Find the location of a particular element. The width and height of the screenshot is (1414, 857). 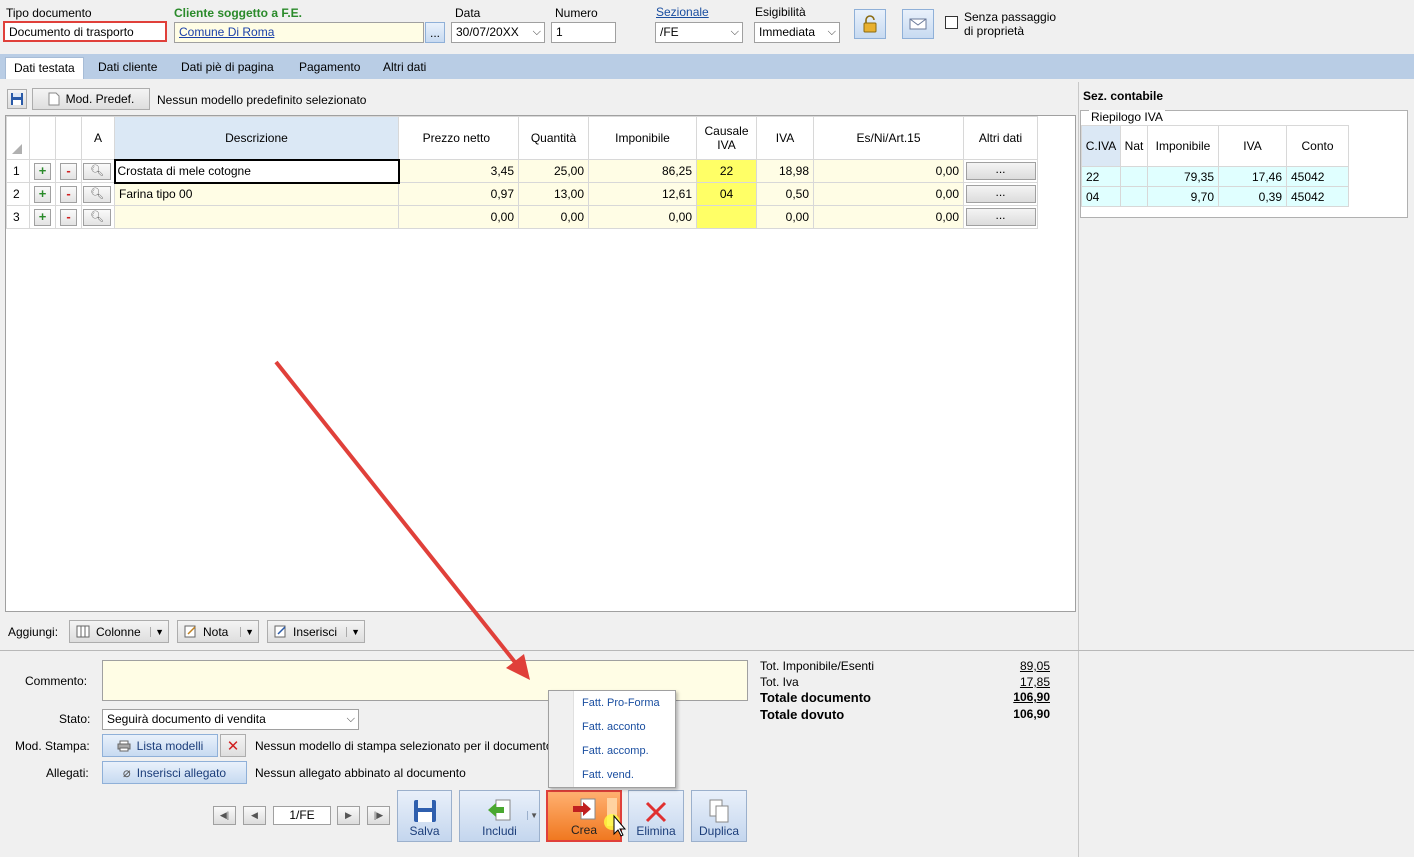

imponibile-header: Imponibile is located at coordinates (642, 138).